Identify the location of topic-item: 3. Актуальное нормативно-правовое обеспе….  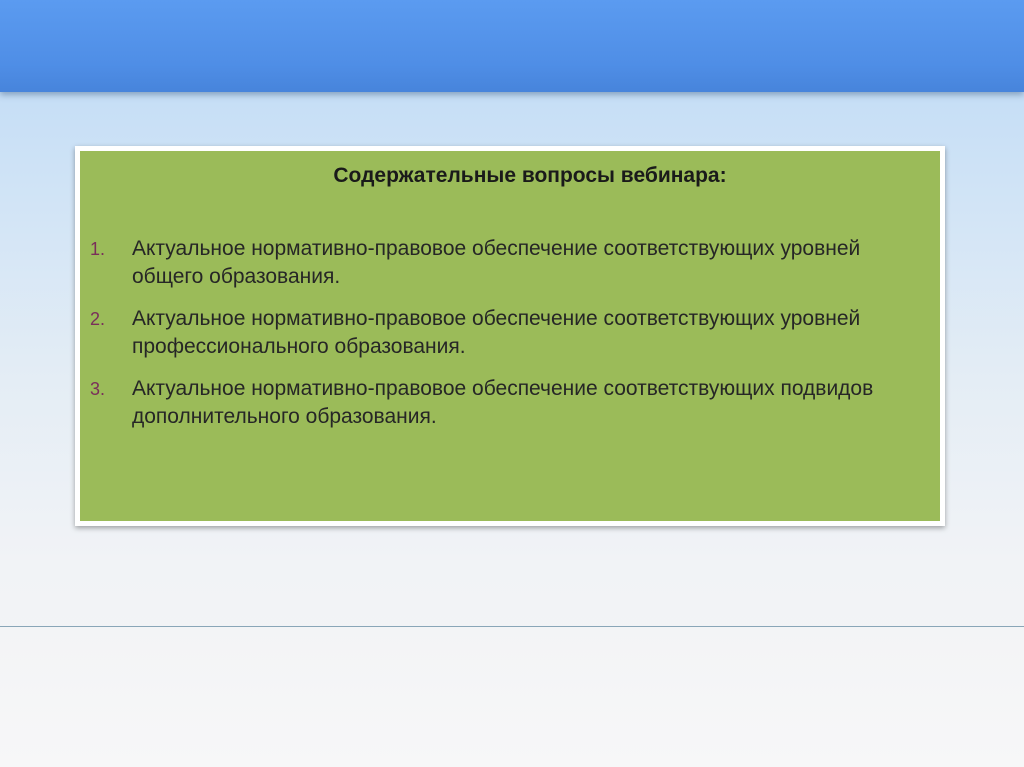
(510, 403).